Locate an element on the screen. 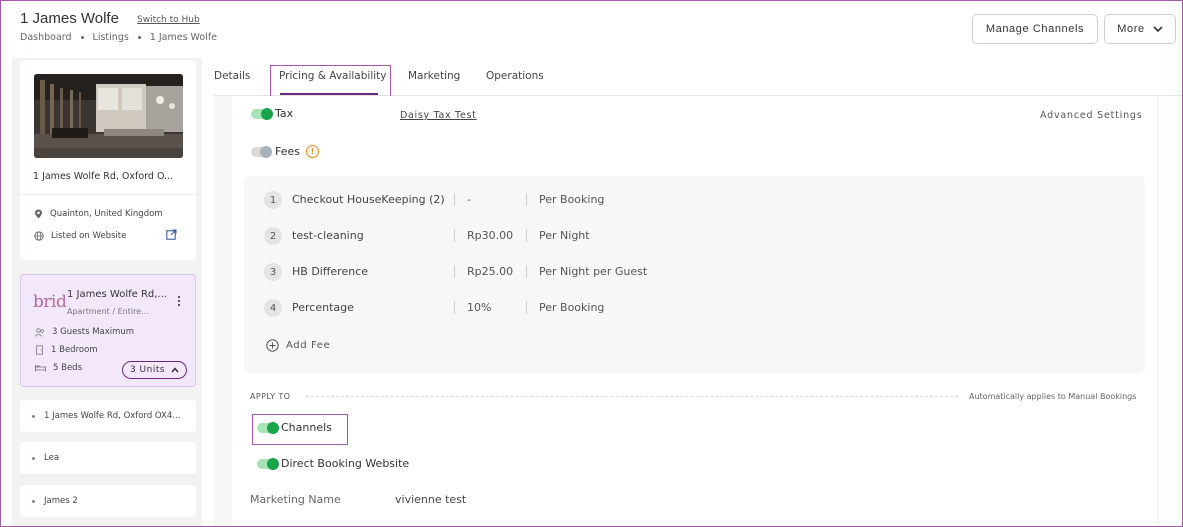 This screenshot has width=1183, height=527. fee-amount: Rp30.00 is located at coordinates (490, 235).